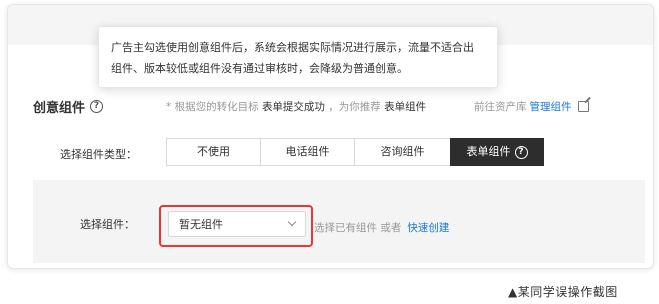 Image resolution: width=659 pixels, height=304 pixels. What do you see at coordinates (402, 152) in the screenshot?
I see `tab-consult: 咨询组件` at bounding box center [402, 152].